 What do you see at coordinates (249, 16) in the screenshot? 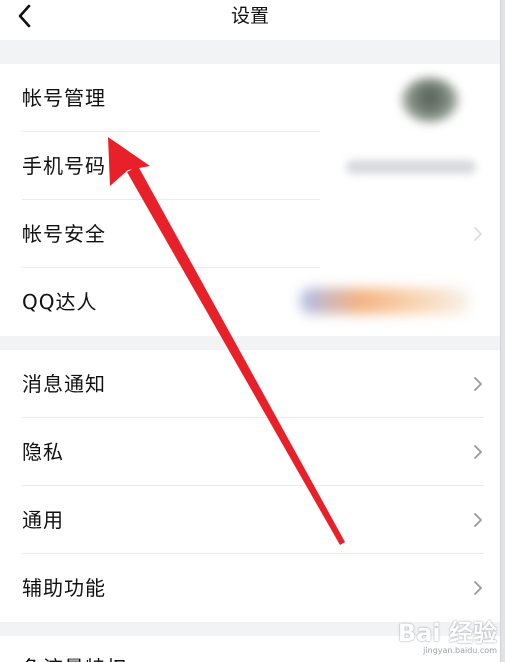
I see `page-title: 设置` at bounding box center [249, 16].